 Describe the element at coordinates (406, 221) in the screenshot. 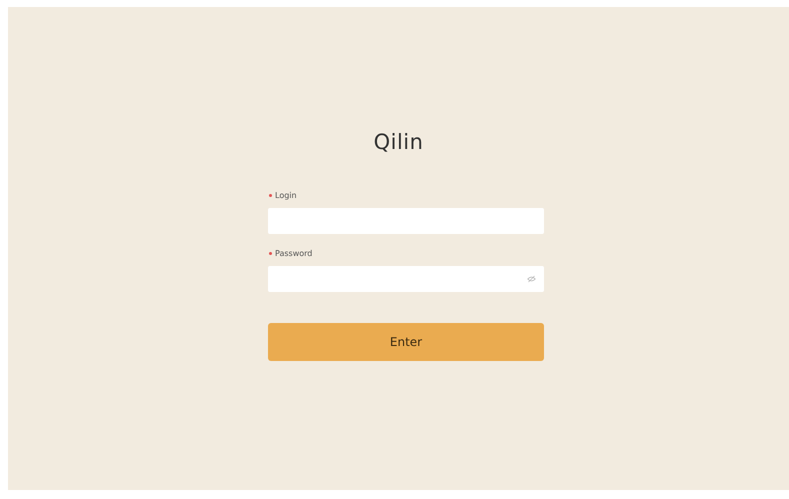

I see `login-field` at that location.